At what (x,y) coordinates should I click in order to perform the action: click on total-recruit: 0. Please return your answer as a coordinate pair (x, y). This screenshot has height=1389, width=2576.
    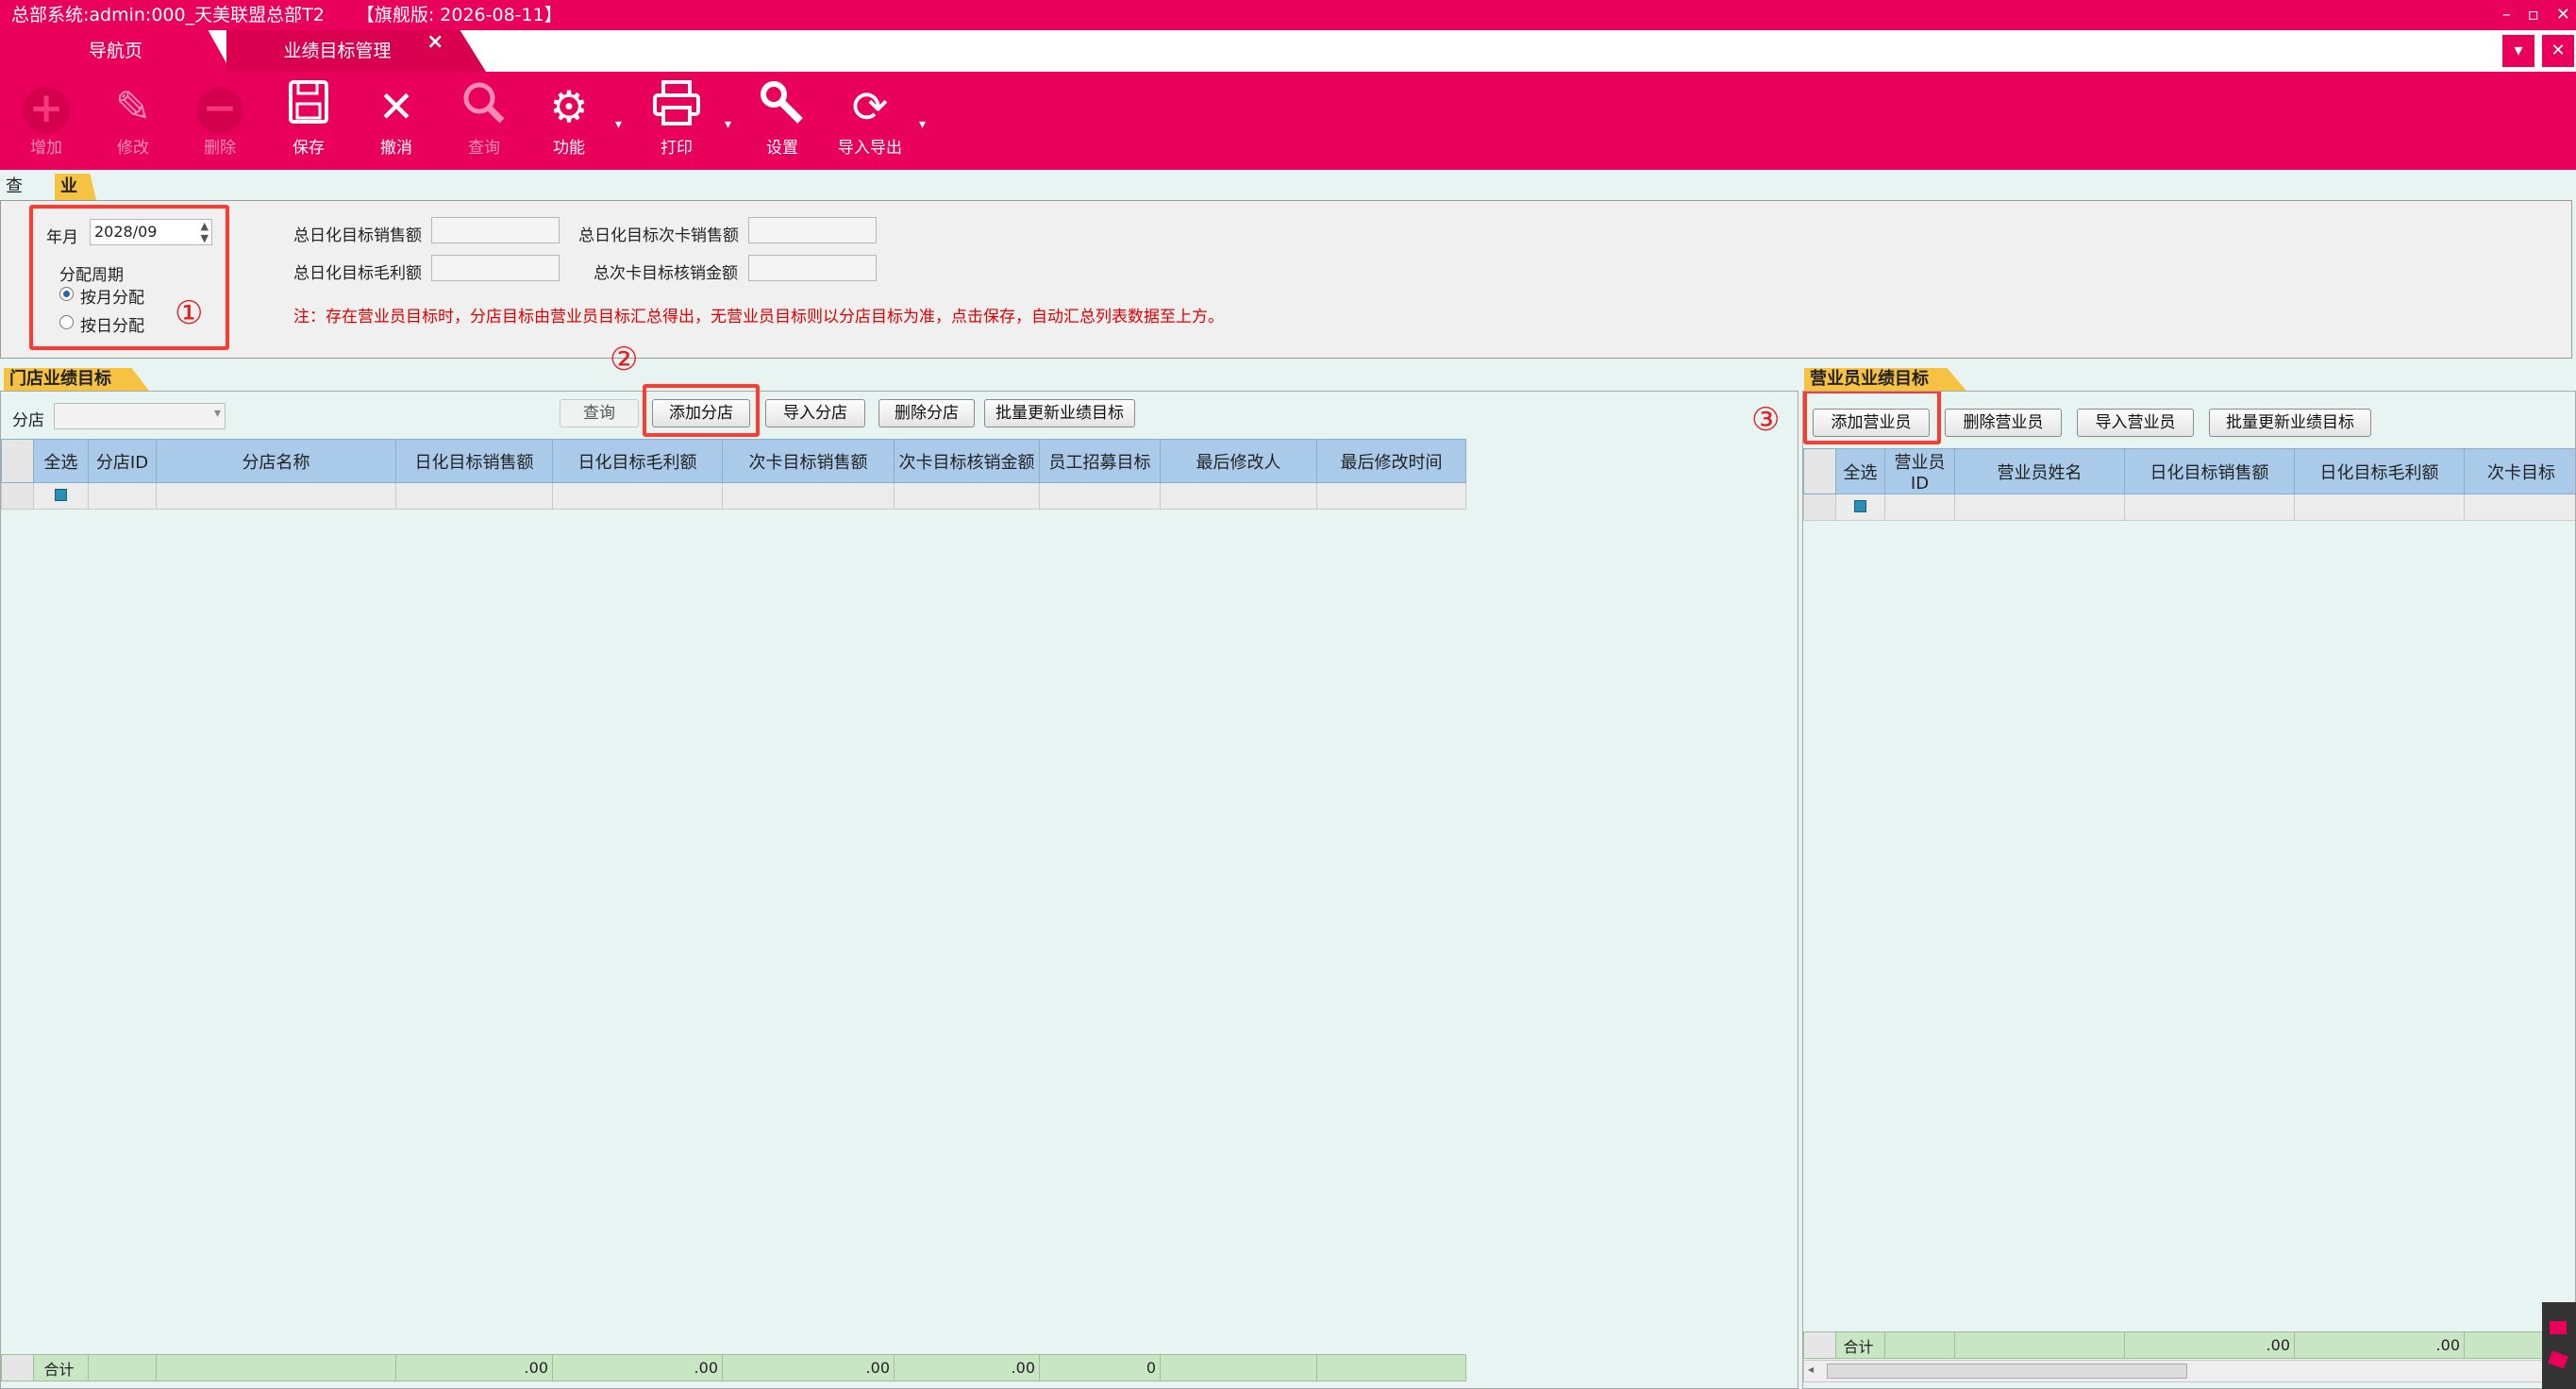
    Looking at the image, I should click on (1100, 1367).